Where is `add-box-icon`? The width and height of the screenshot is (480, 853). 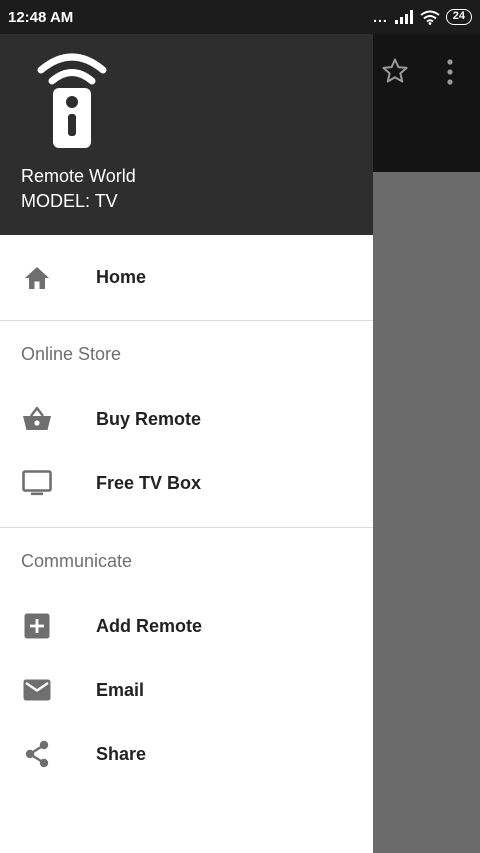 add-box-icon is located at coordinates (37, 626).